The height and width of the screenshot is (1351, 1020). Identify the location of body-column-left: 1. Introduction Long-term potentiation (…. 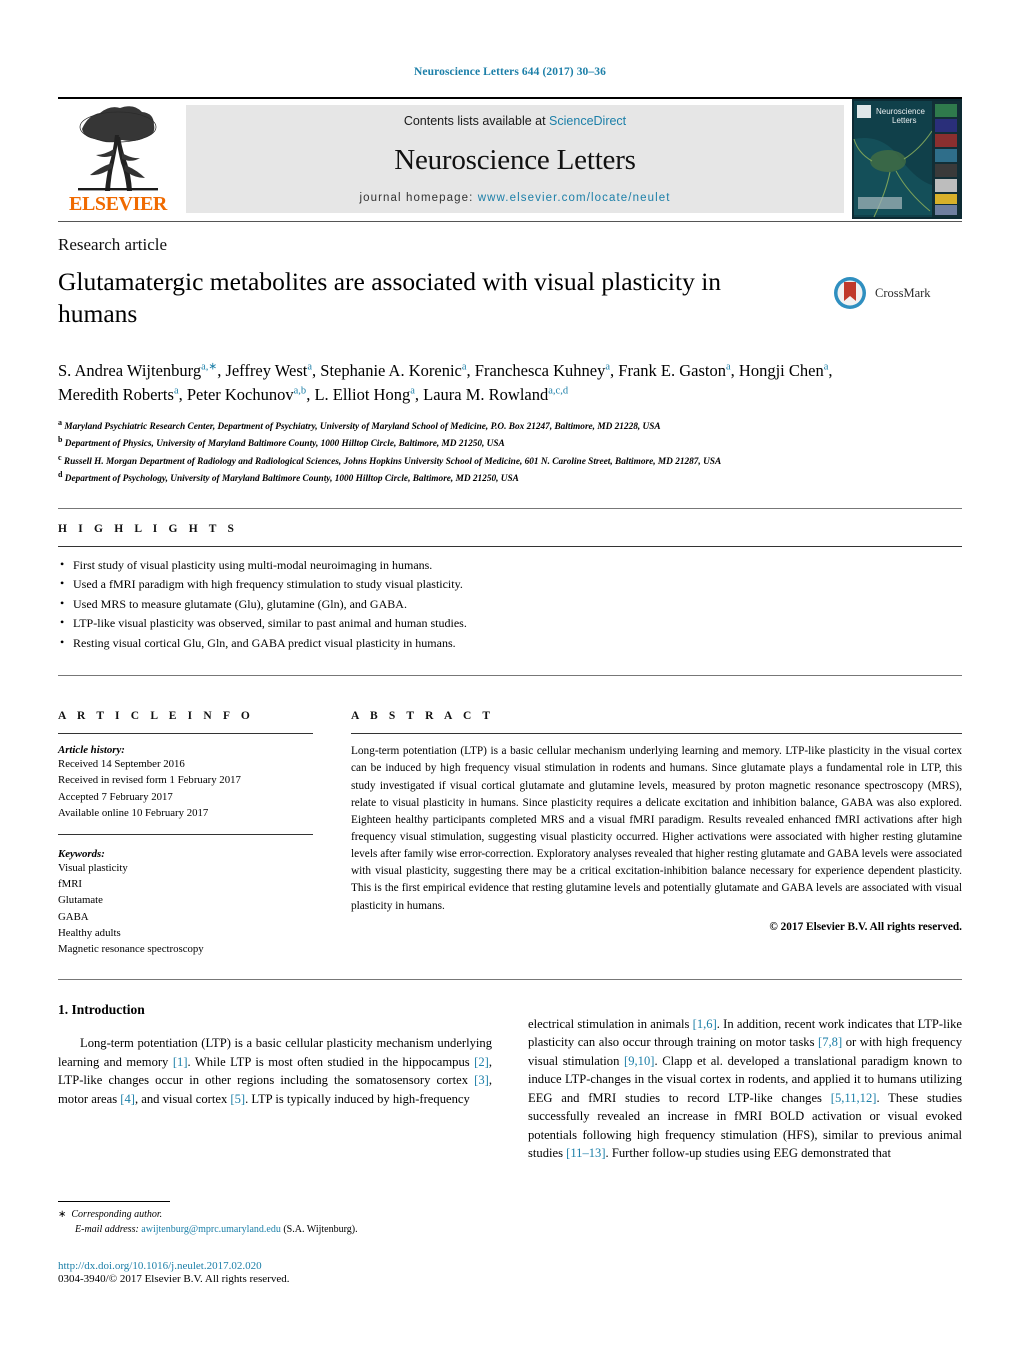
(275, 1088).